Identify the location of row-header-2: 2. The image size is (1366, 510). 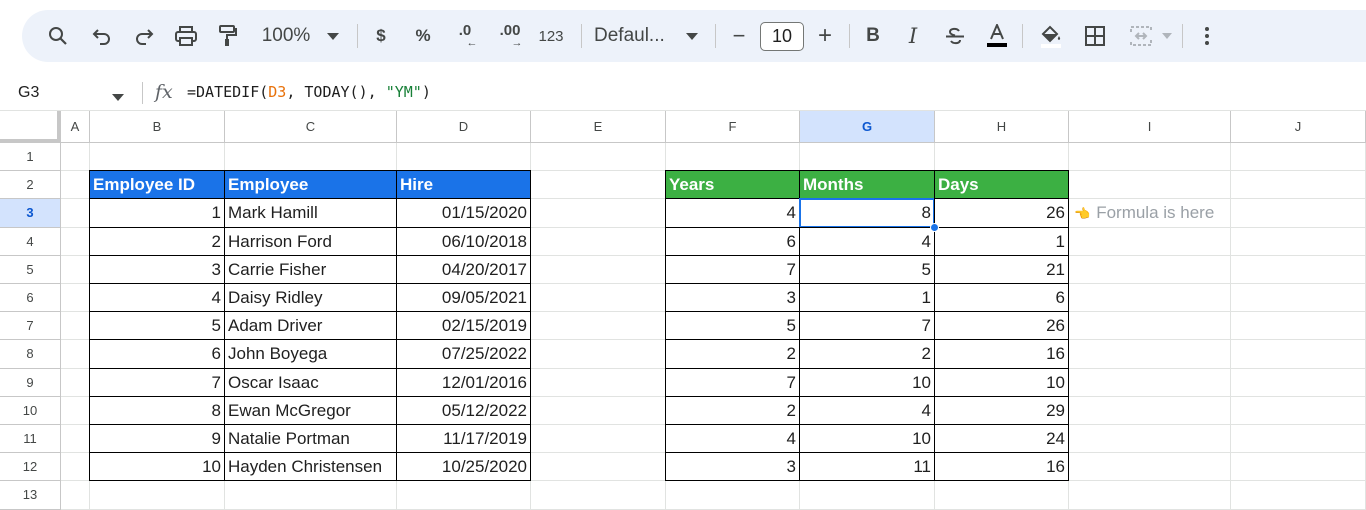
(30, 185).